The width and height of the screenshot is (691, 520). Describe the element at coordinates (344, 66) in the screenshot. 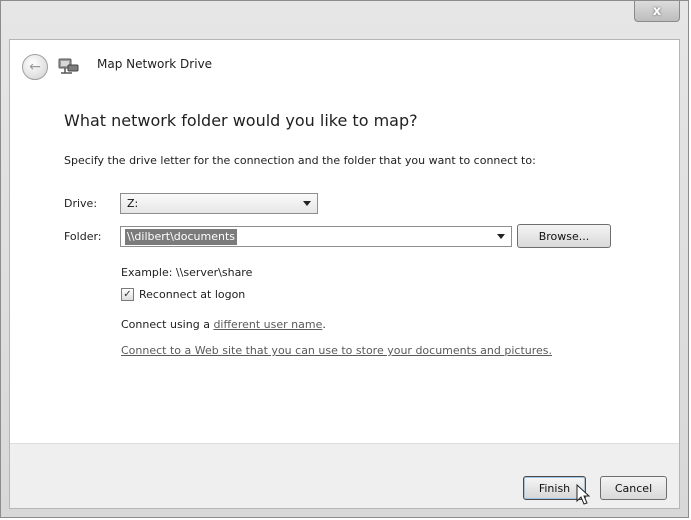

I see `wizard-header: ← Map Network Drive` at that location.